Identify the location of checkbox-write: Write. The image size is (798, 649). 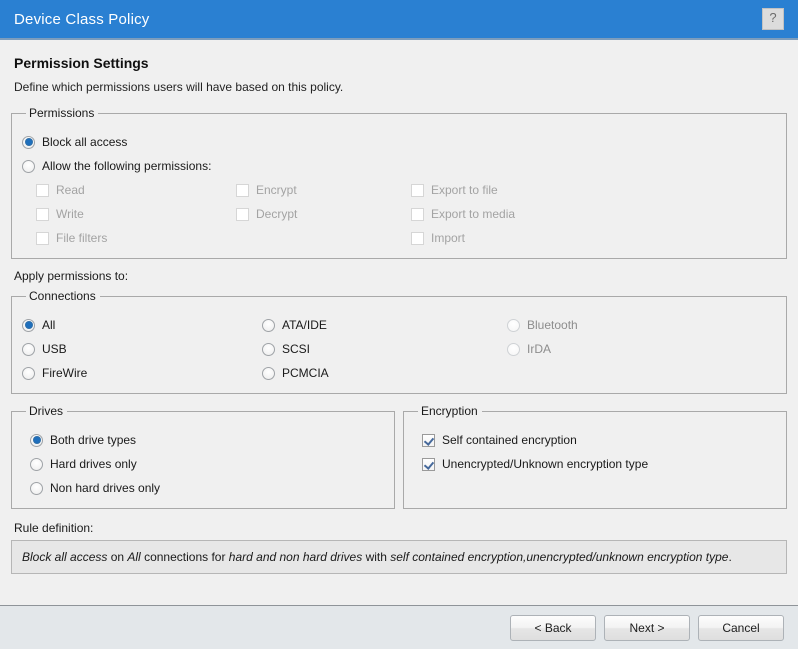
(136, 214).